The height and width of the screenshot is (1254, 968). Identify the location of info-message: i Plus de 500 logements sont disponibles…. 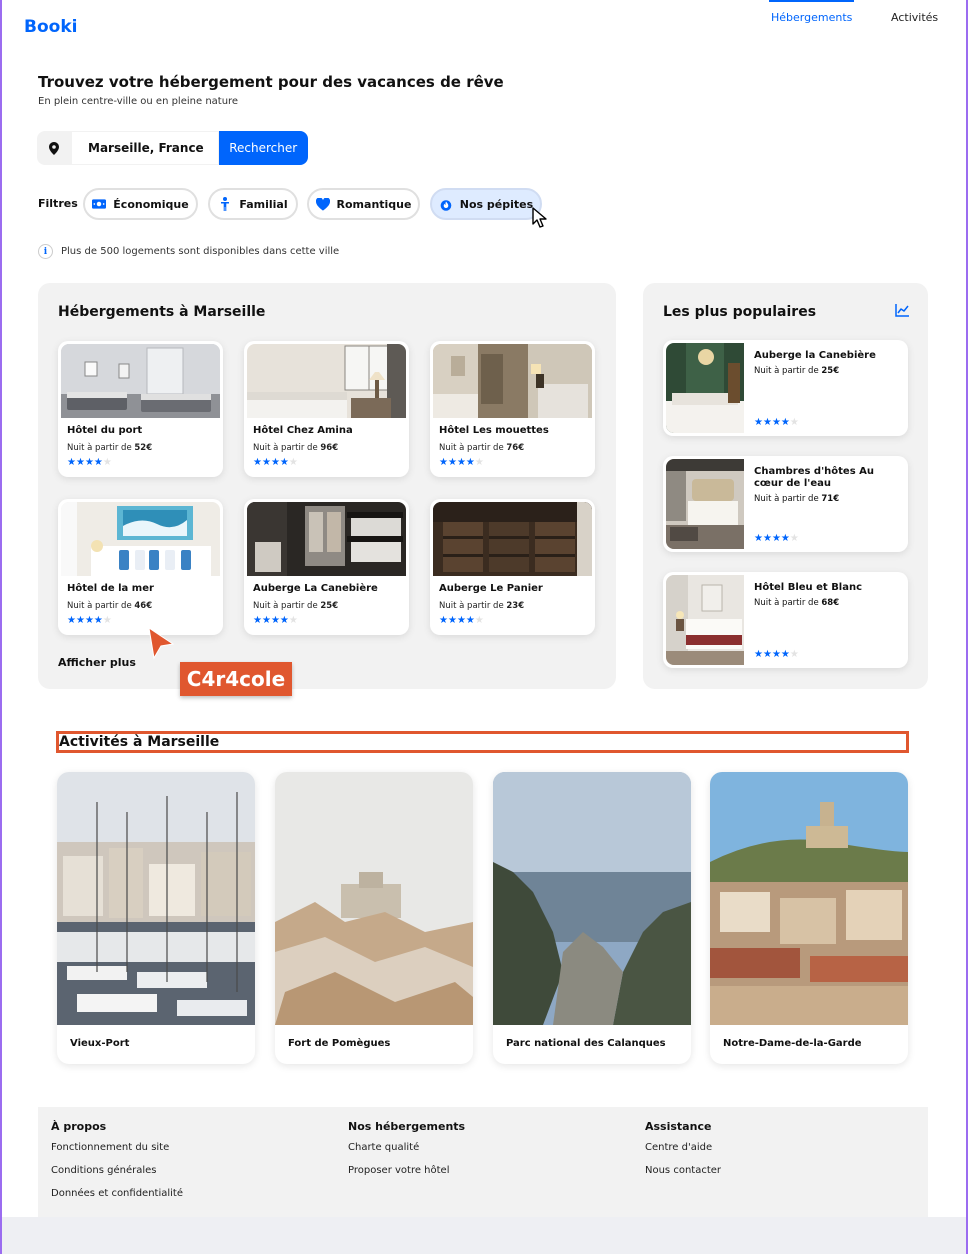
(188, 251).